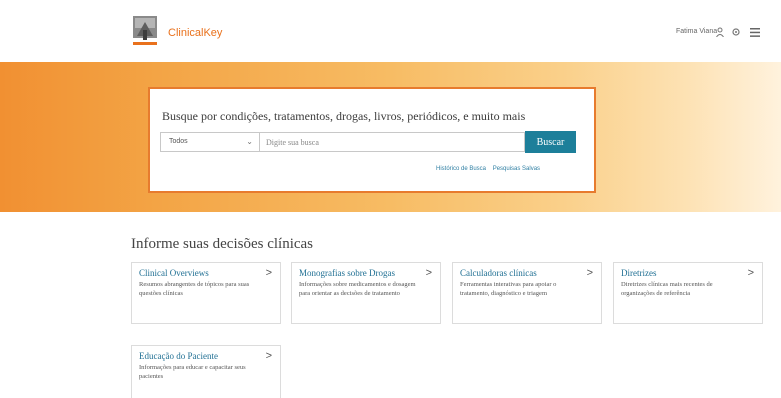 Image resolution: width=781 pixels, height=398 pixels. What do you see at coordinates (174, 273) in the screenshot?
I see `card-title: Clinical Overviews` at bounding box center [174, 273].